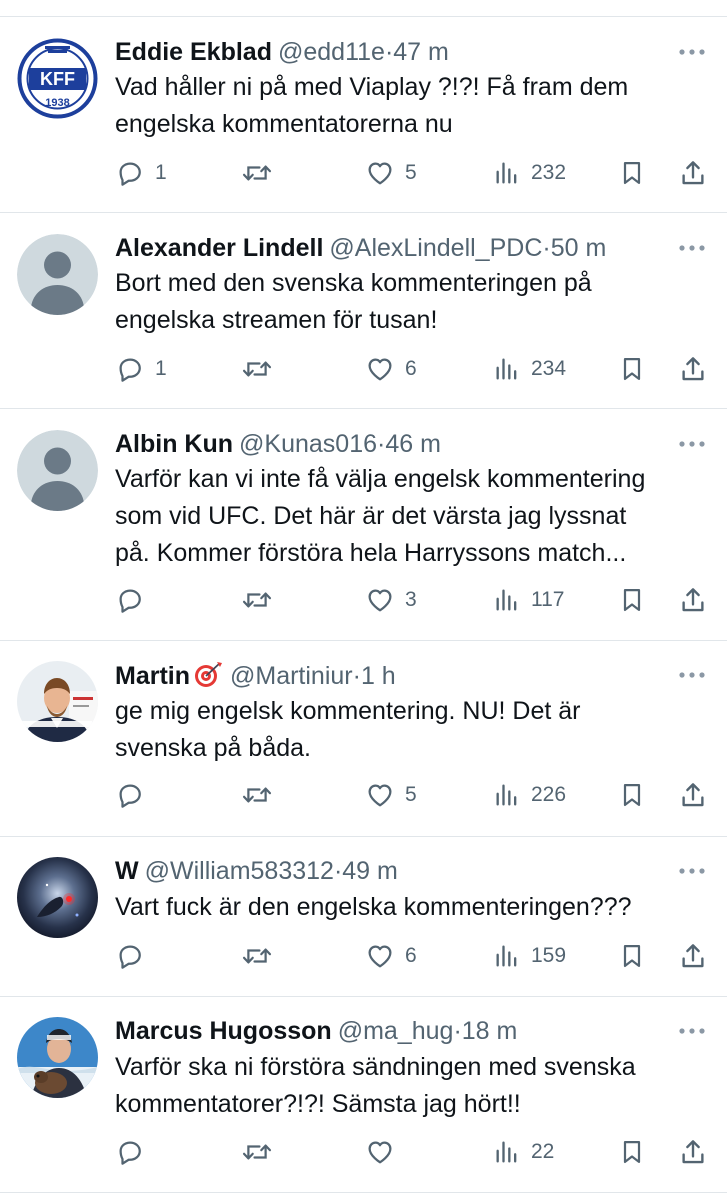  I want to click on retweet-icon, so click(257, 600).